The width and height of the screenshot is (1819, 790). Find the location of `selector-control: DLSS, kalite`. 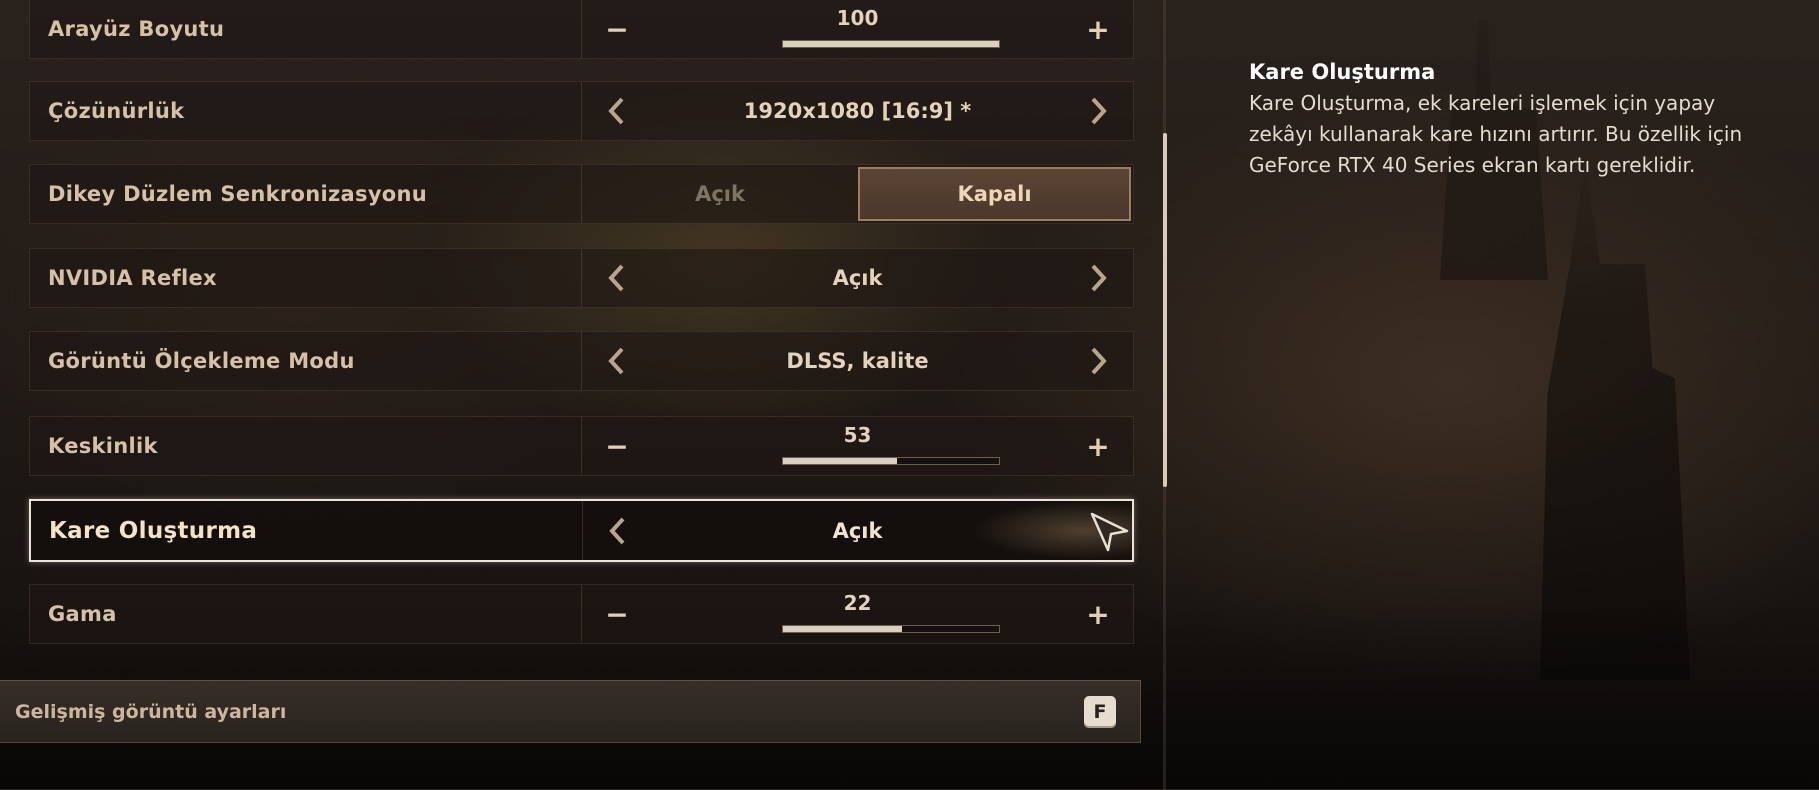

selector-control: DLSS, kalite is located at coordinates (857, 361).